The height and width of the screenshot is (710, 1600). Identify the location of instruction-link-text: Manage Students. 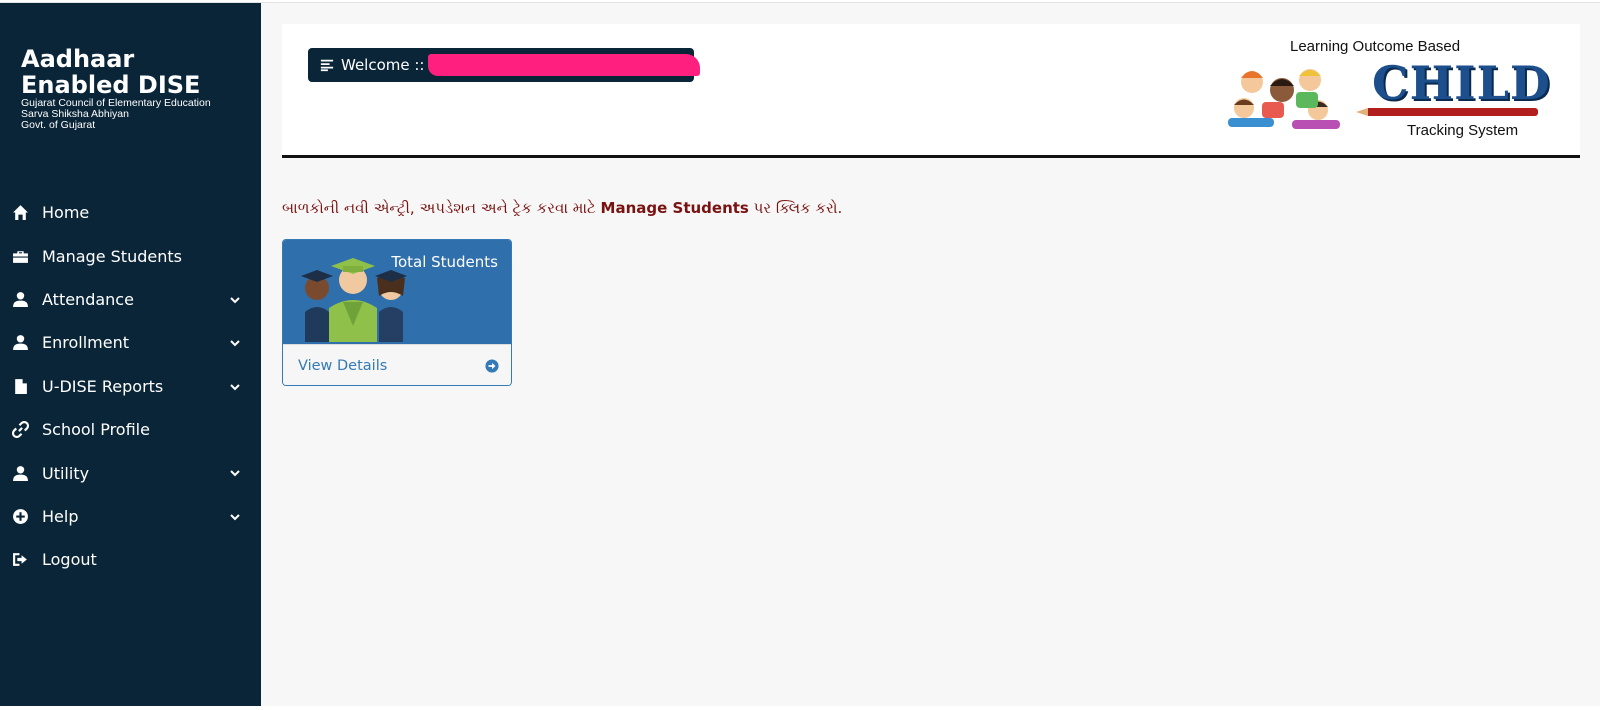
(674, 208).